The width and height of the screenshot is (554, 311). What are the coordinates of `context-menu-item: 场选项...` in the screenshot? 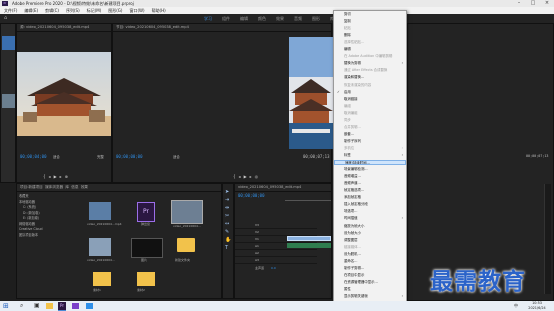 It's located at (370, 211).